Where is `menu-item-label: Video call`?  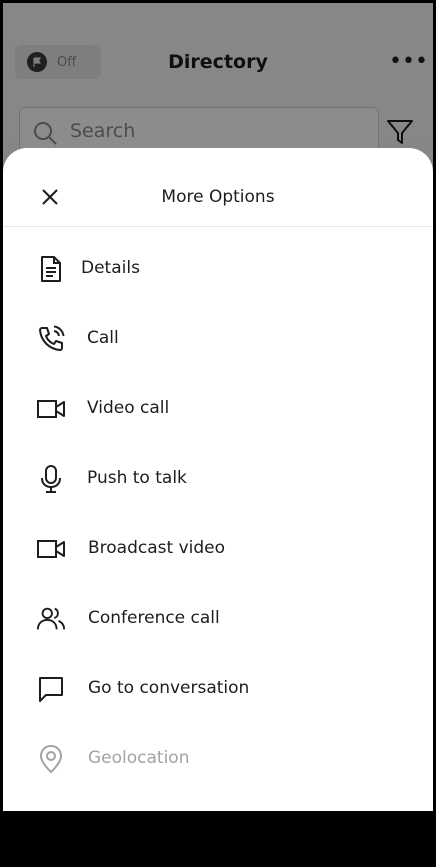 menu-item-label: Video call is located at coordinates (128, 408).